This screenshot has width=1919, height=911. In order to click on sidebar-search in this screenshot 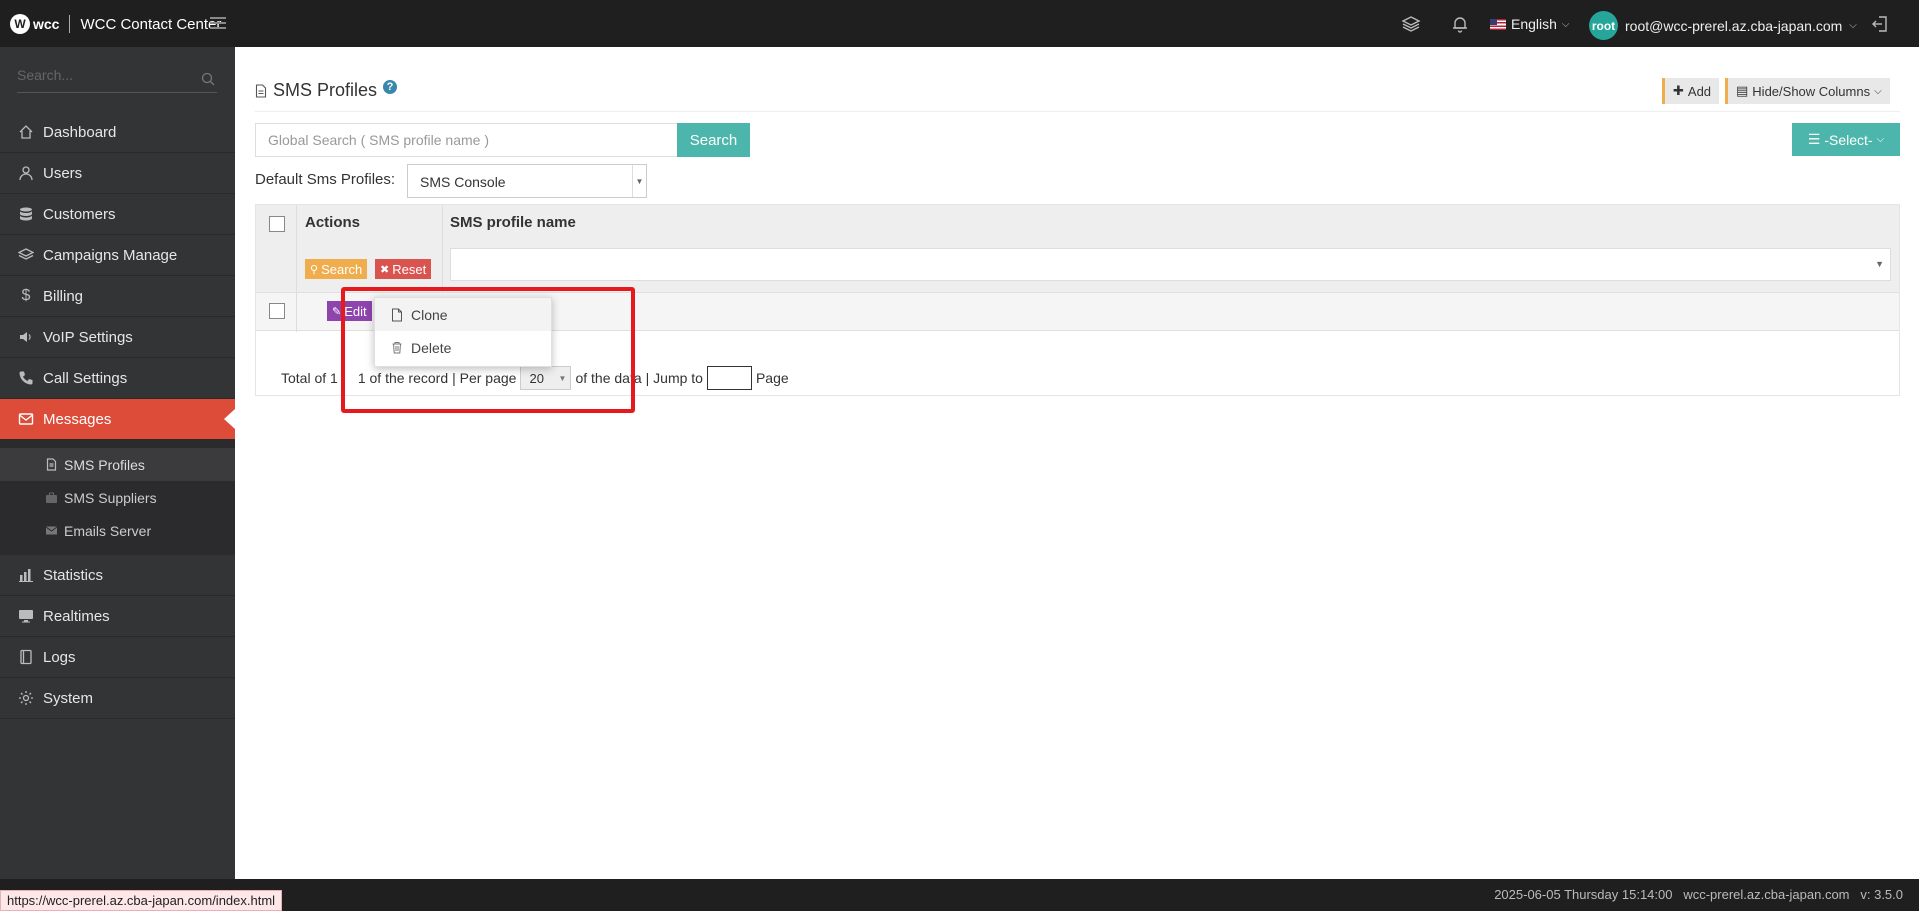, I will do `click(117, 80)`.